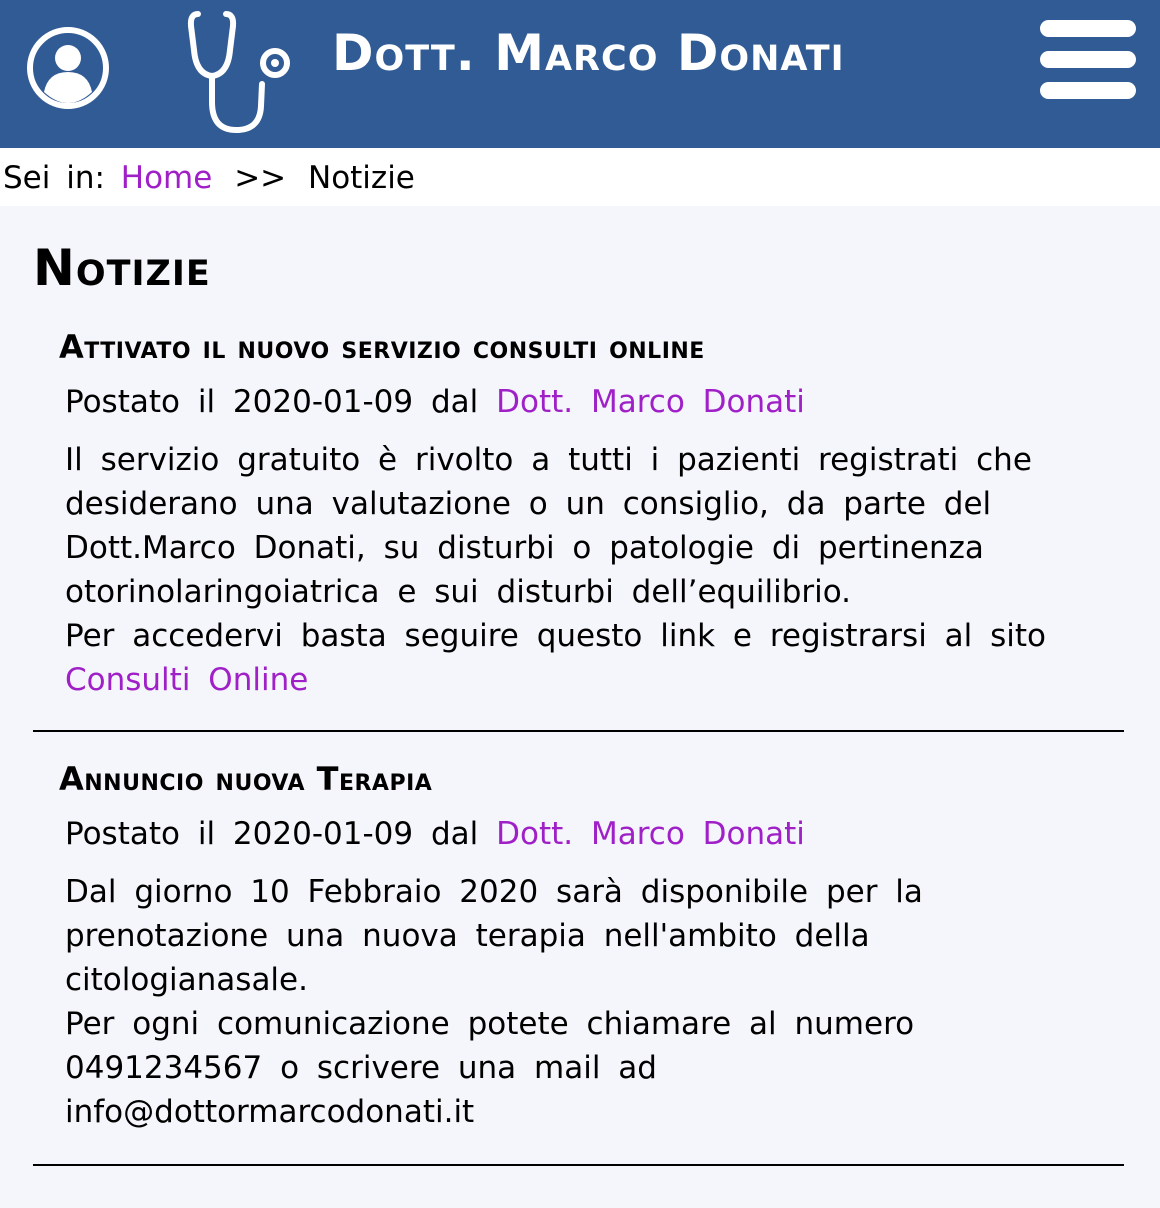 The width and height of the screenshot is (1160, 1208). Describe the element at coordinates (361, 178) in the screenshot. I see `breadcrumb-current: Notizie` at that location.